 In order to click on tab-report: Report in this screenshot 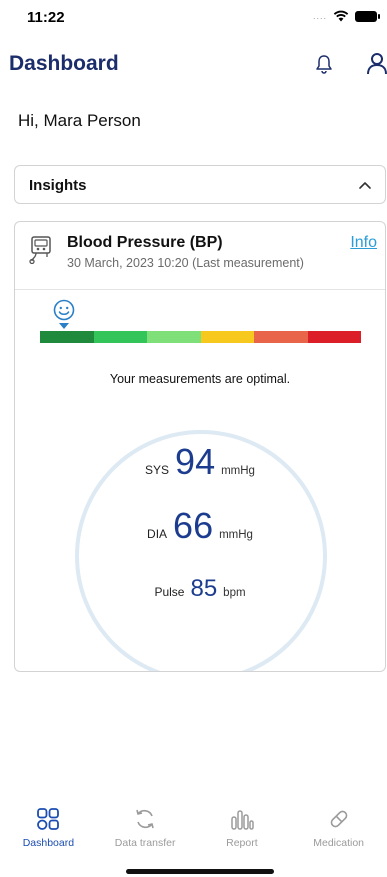, I will do `click(242, 836)`.